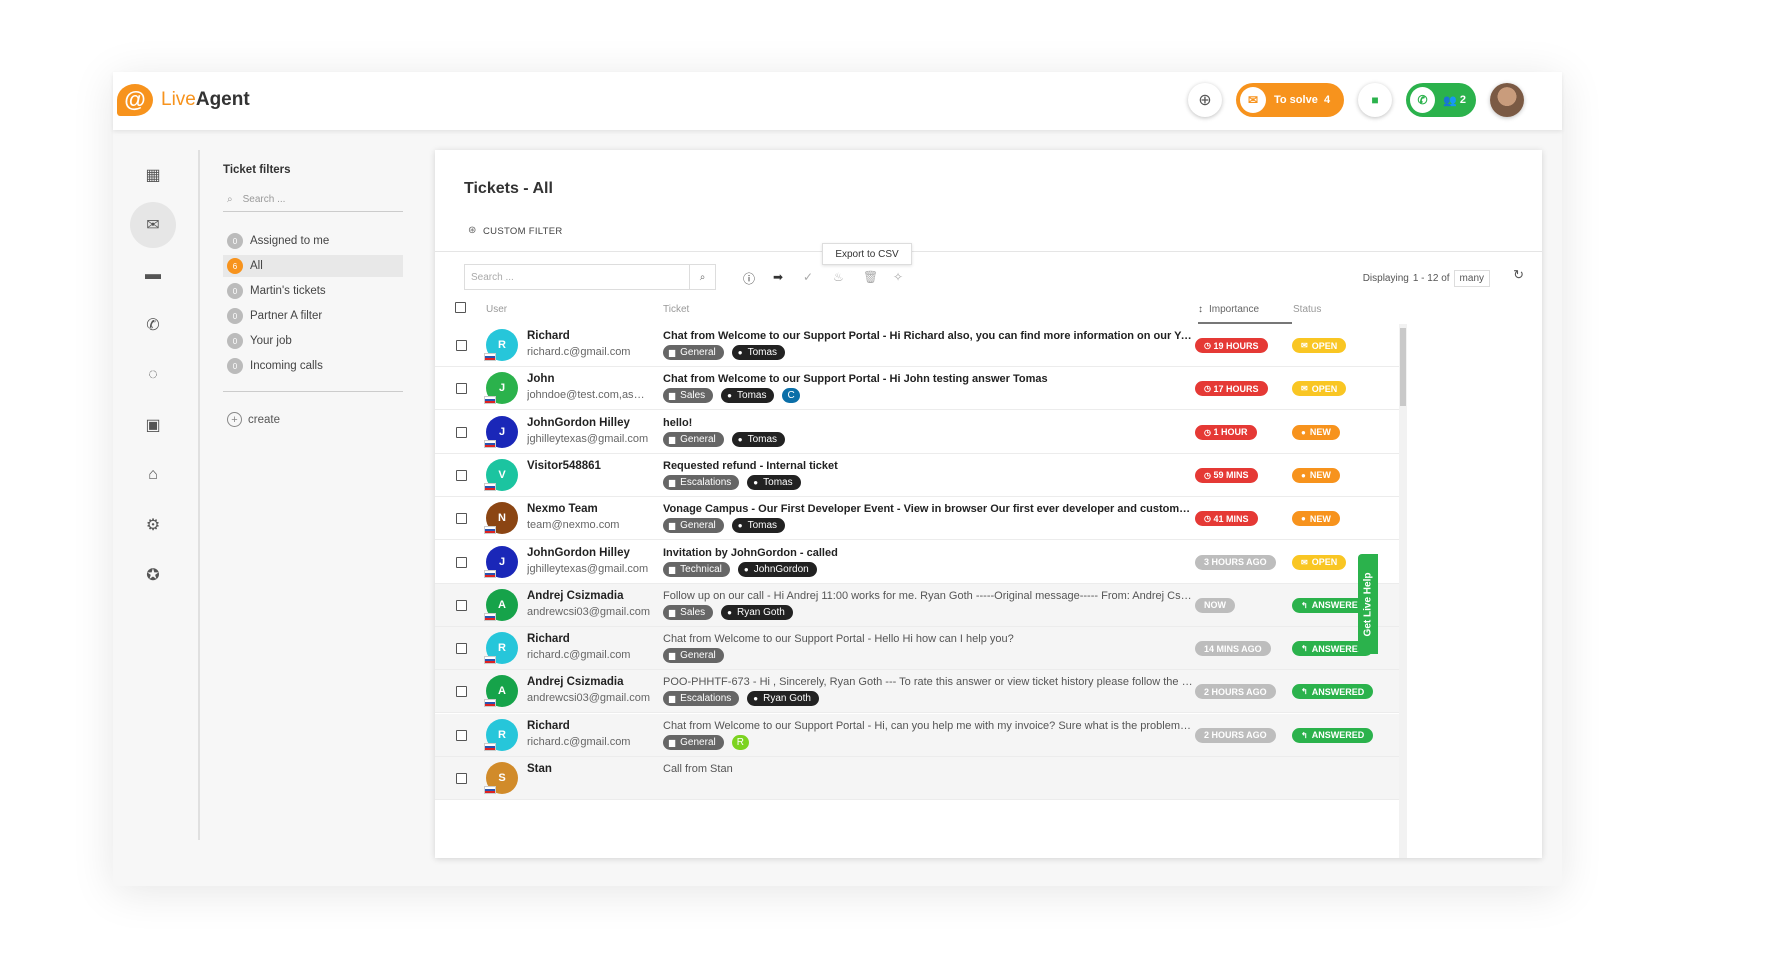 The width and height of the screenshot is (1767, 954). Describe the element at coordinates (313, 241) in the screenshot. I see `filter-item: 0 Assigned to me` at that location.